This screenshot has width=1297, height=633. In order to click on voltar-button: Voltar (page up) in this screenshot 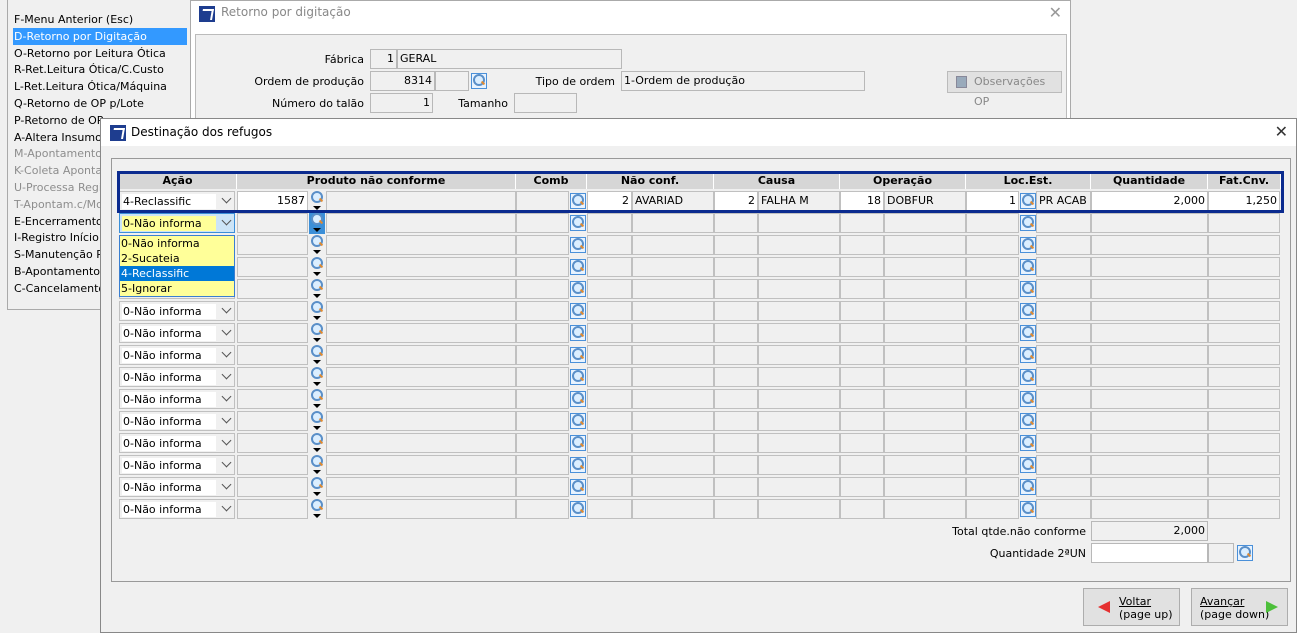, I will do `click(1131, 607)`.